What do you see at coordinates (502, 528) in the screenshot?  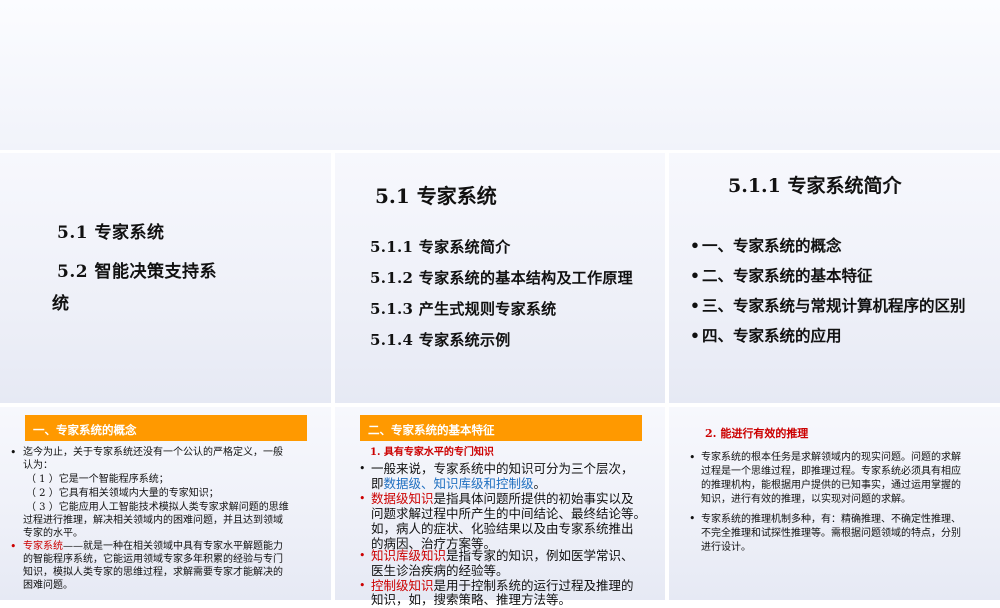 I see `slide5-p2-l3: 如，病人的症状、化验结果以及由专家系统推出` at bounding box center [502, 528].